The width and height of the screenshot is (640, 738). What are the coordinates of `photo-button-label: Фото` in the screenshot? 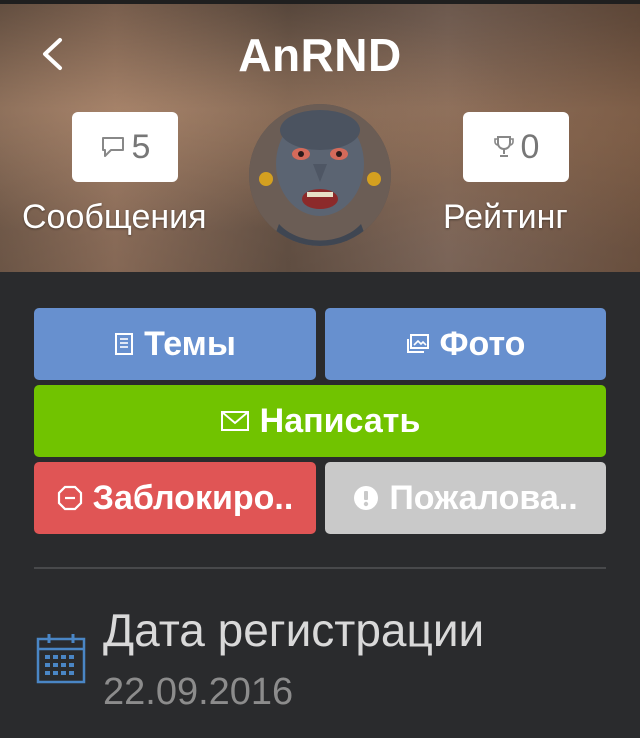 It's located at (482, 343).